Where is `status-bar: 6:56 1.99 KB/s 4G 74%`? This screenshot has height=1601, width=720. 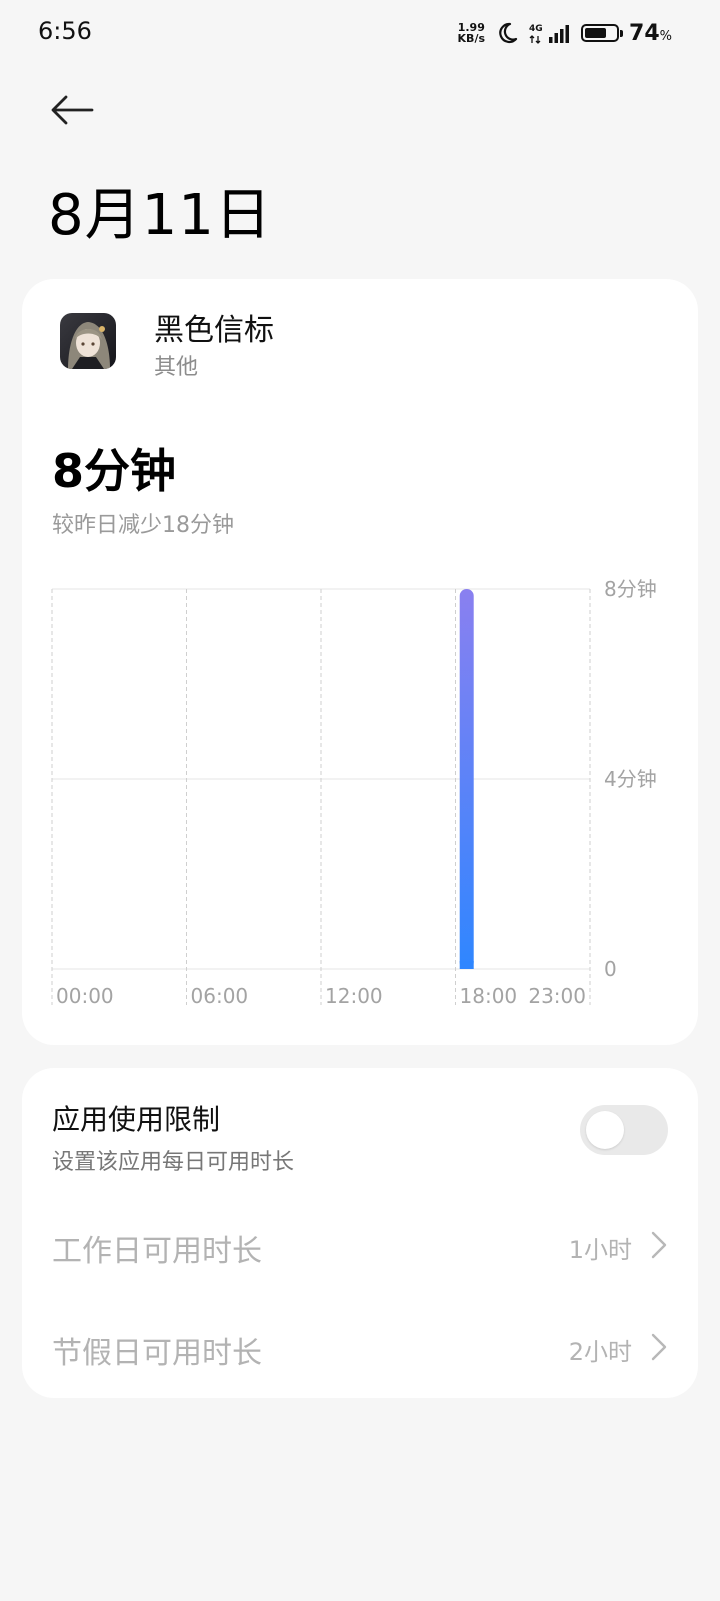 status-bar: 6:56 1.99 KB/s 4G 74% is located at coordinates (360, 33).